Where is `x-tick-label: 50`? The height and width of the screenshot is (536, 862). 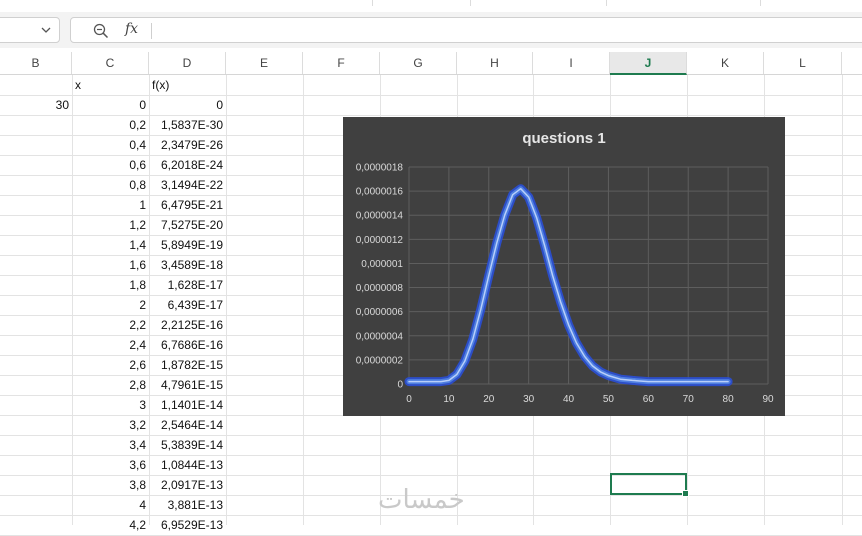 x-tick-label: 50 is located at coordinates (609, 399).